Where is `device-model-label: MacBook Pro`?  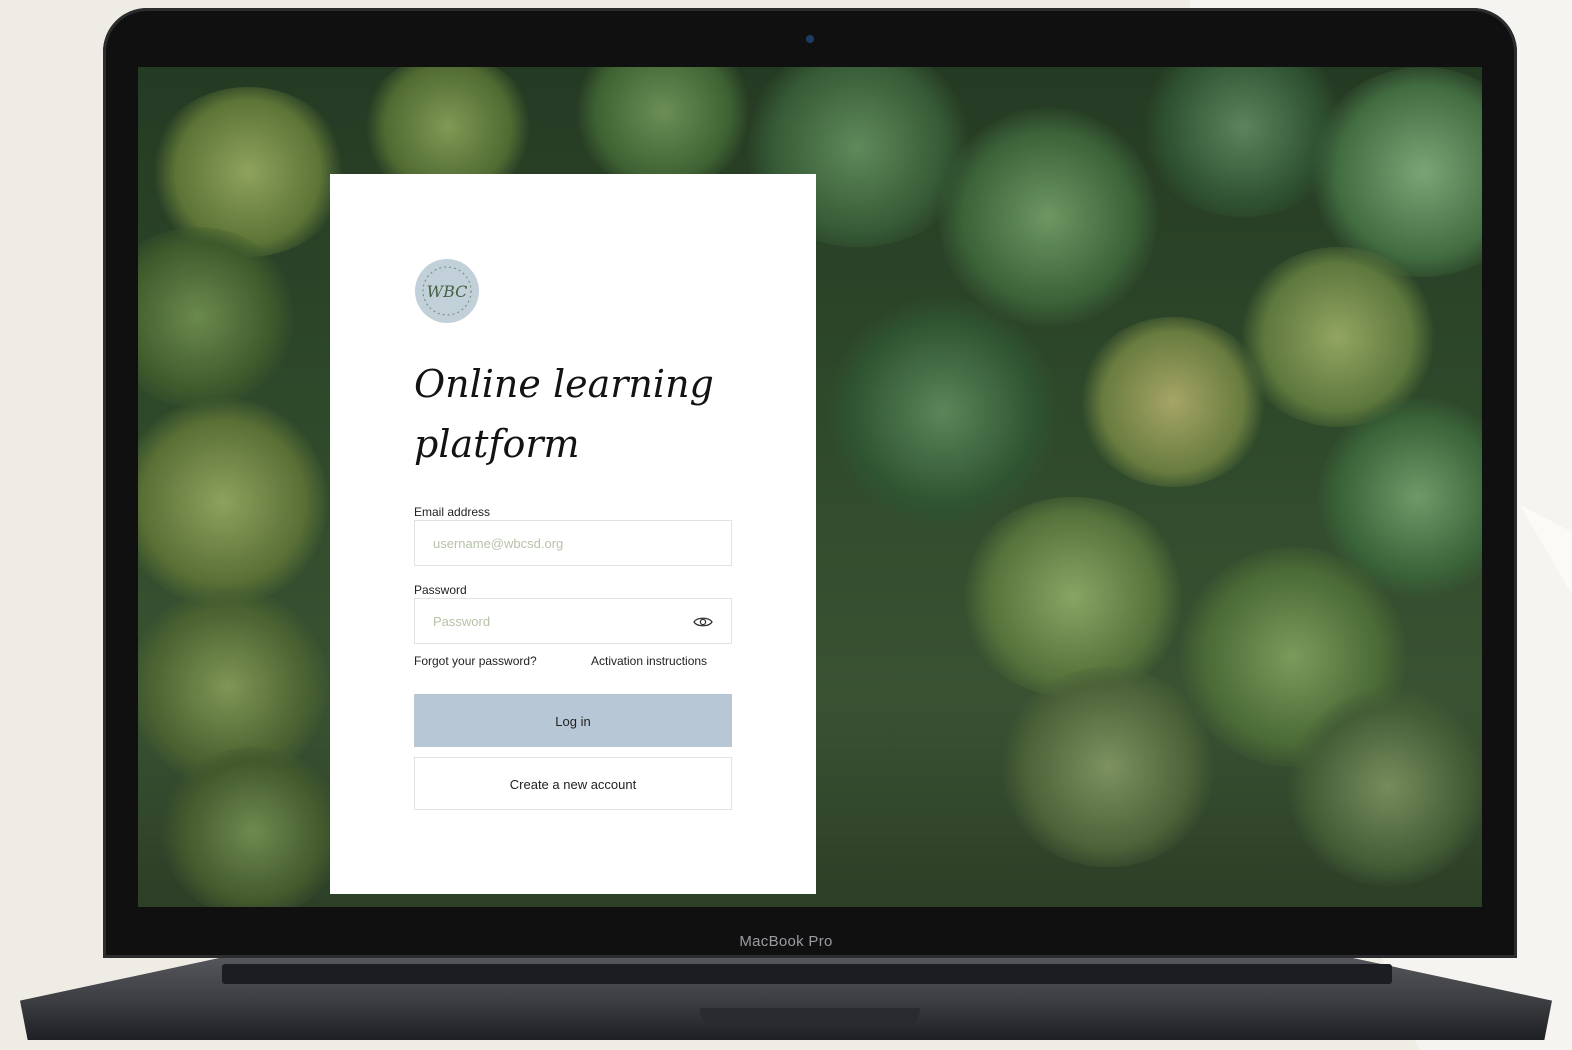 device-model-label: MacBook Pro is located at coordinates (786, 941).